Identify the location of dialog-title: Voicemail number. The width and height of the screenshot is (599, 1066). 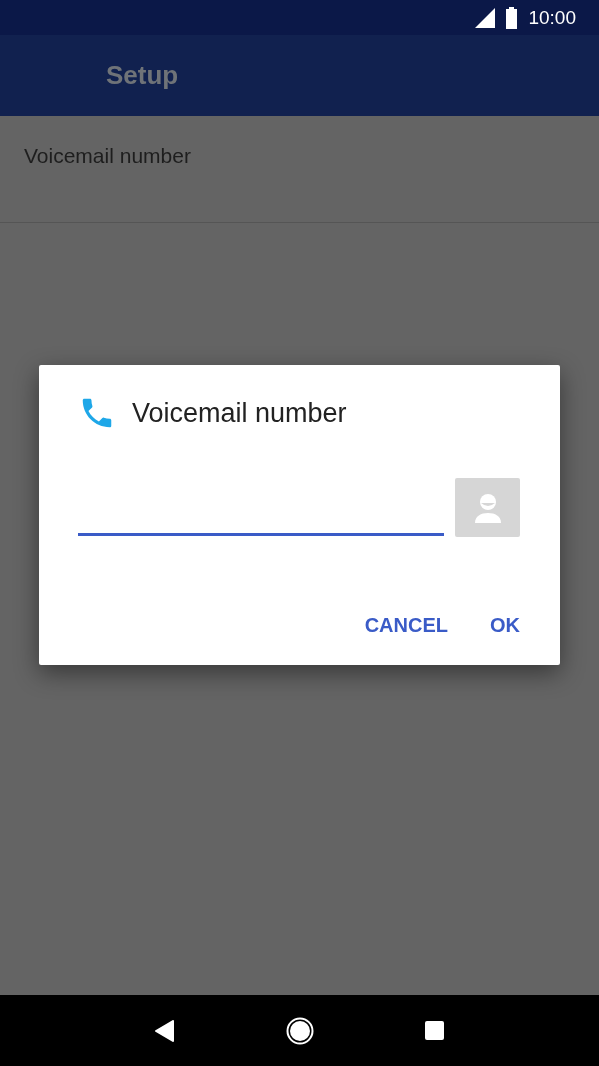
(239, 413).